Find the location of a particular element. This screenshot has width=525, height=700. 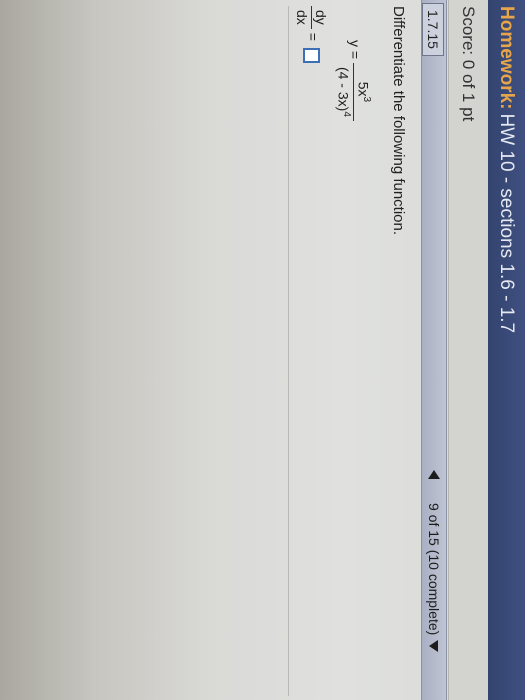

equals-sign: = is located at coordinates (312, 36).